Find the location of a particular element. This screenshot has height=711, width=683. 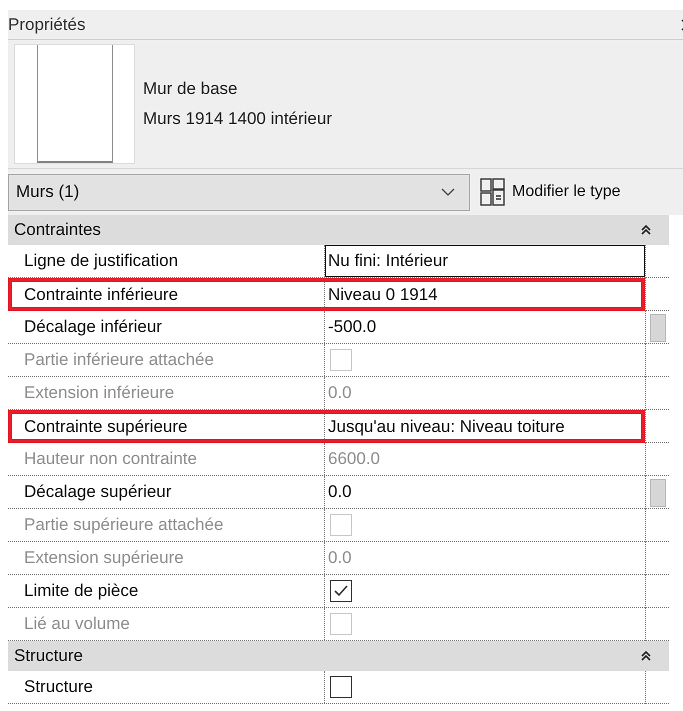

property-value: Nu fini: Intérieur is located at coordinates (388, 261).